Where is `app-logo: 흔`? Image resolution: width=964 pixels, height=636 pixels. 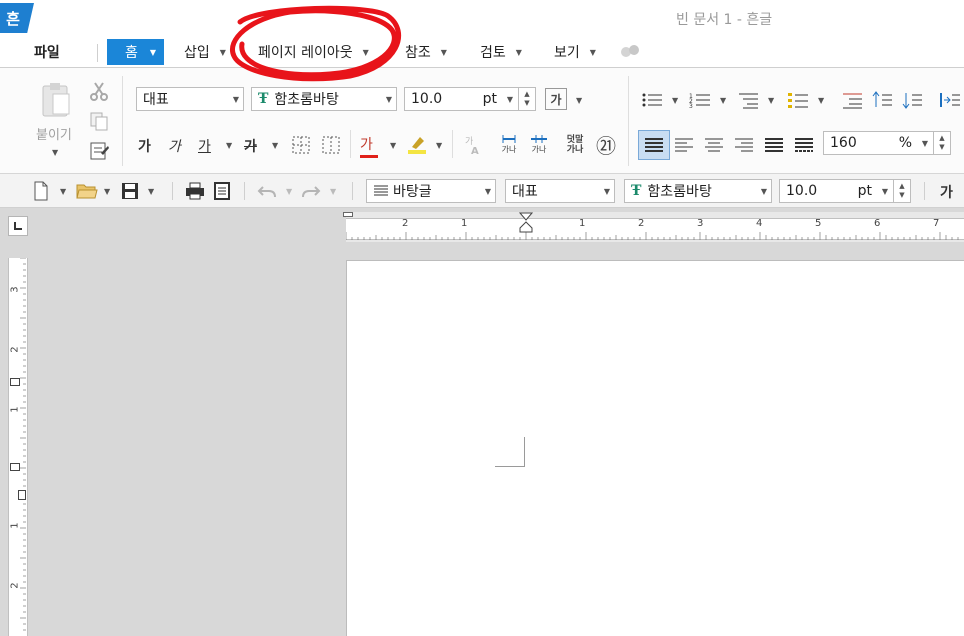 app-logo: 흔 is located at coordinates (17, 18).